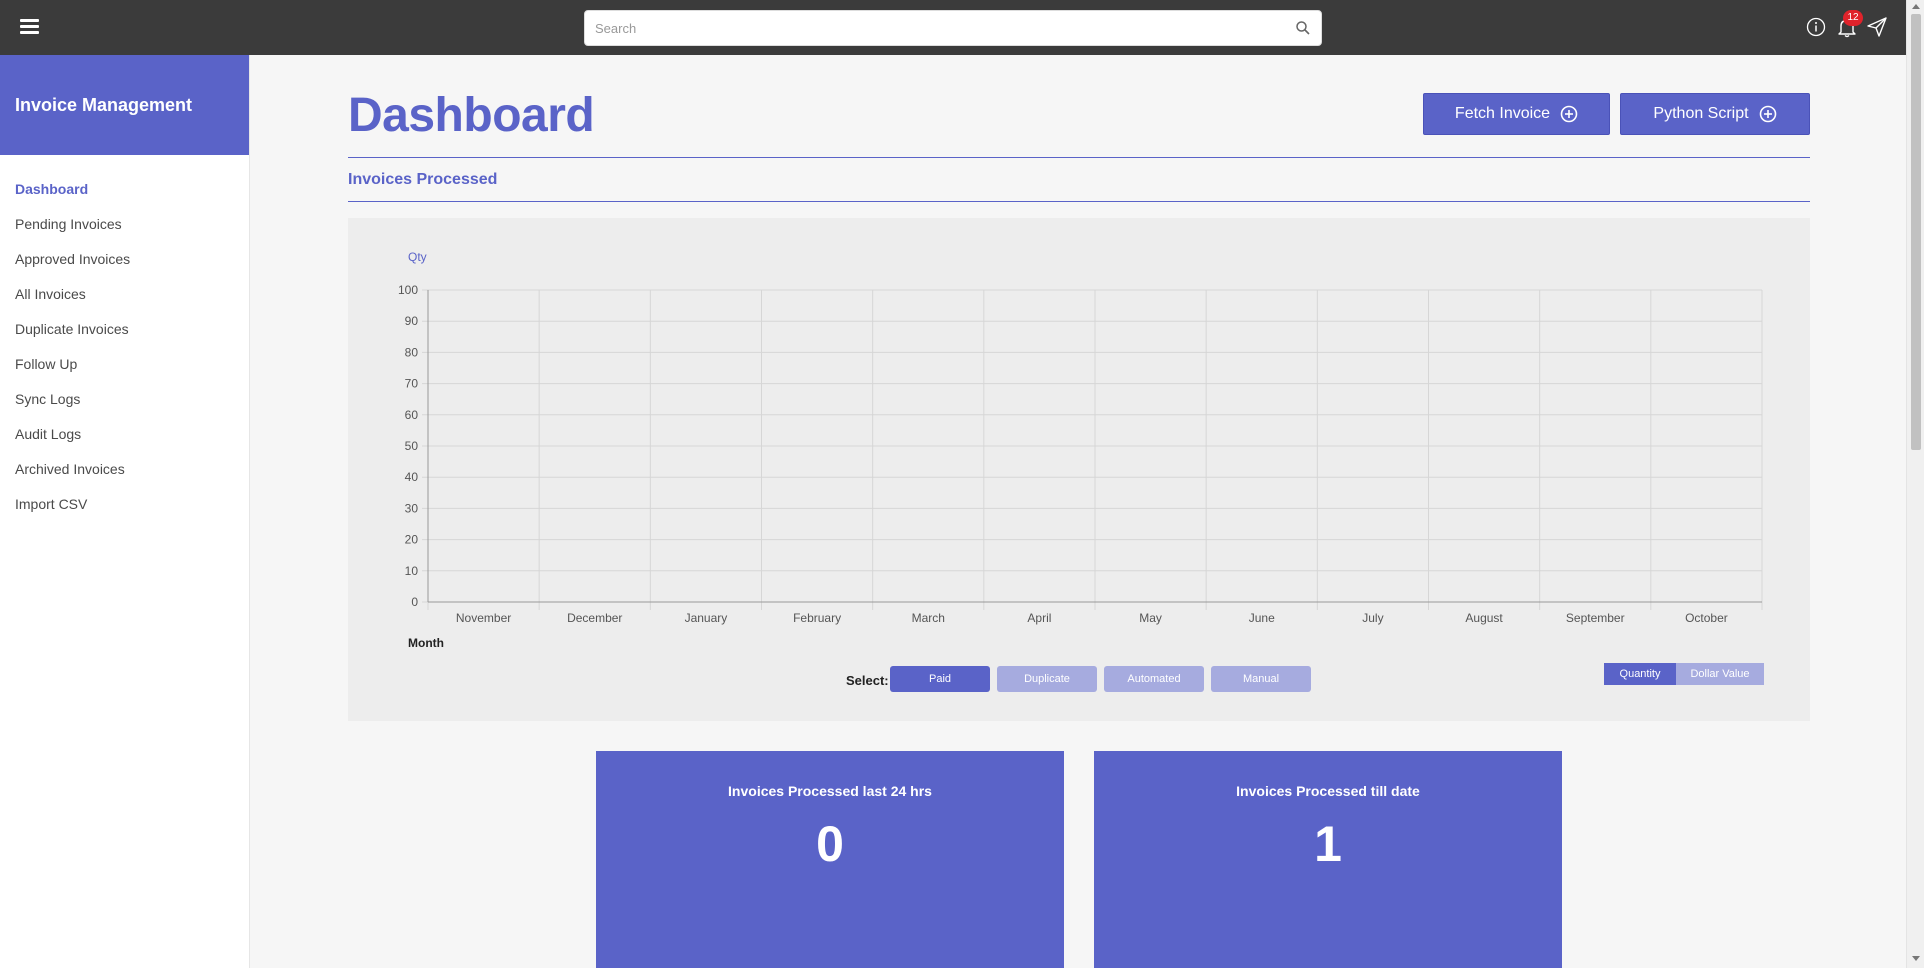 Image resolution: width=1924 pixels, height=968 pixels. What do you see at coordinates (1915, 484) in the screenshot?
I see `page-scrollbar` at bounding box center [1915, 484].